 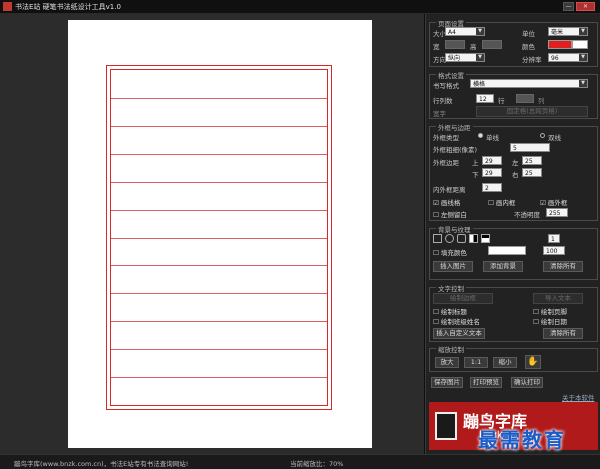 I want to click on fill-color-checkbox: ☐ 填充颜色, so click(x=450, y=252).